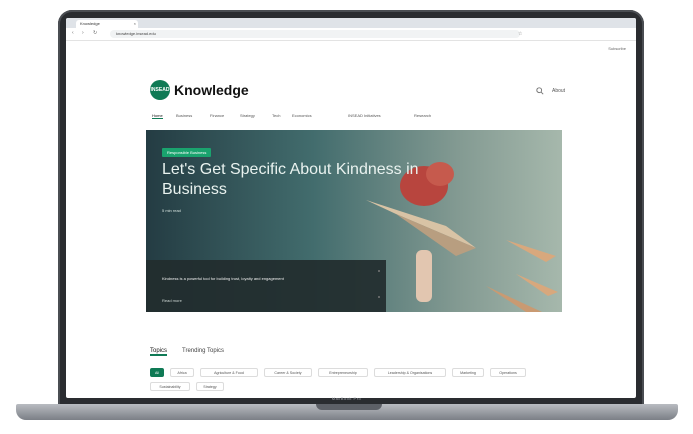  I want to click on browser-addressbar: ‹ › ↻ knowledge.insead.edu ☆, so click(351, 34).